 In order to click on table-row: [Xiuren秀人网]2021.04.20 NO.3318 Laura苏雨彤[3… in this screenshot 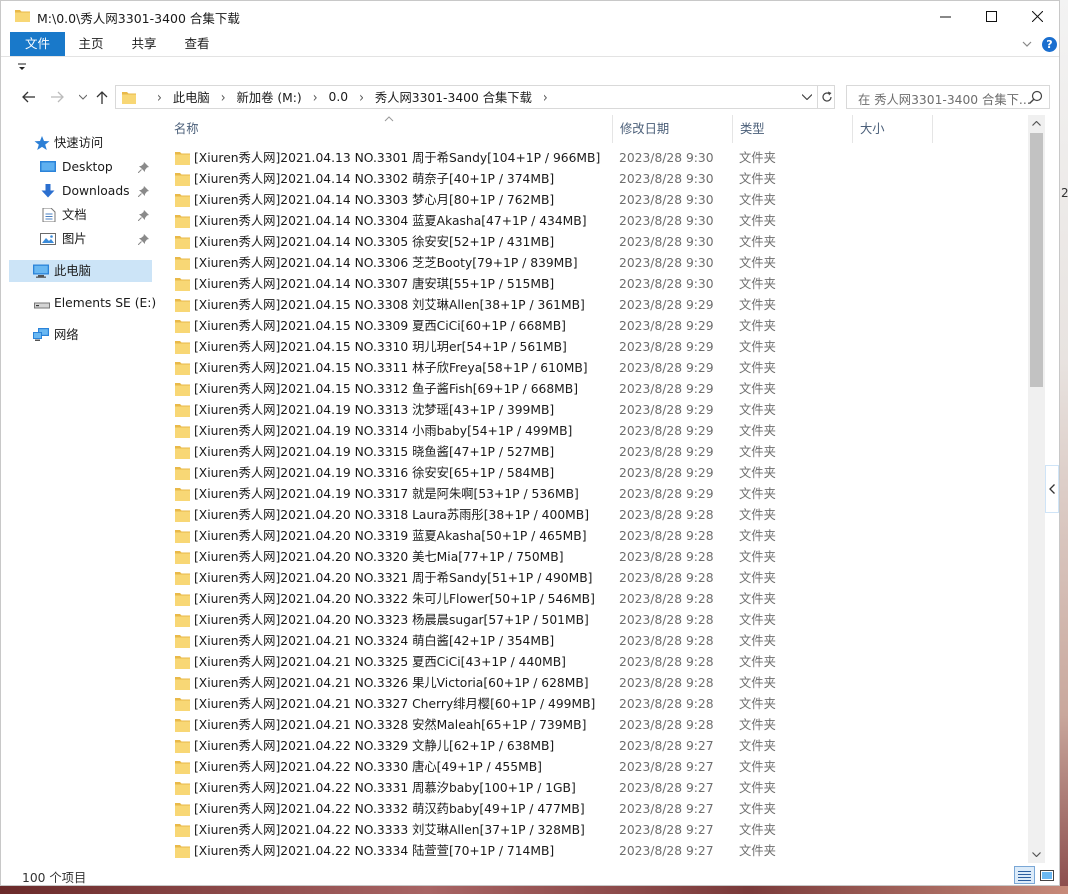, I will do `click(594, 515)`.